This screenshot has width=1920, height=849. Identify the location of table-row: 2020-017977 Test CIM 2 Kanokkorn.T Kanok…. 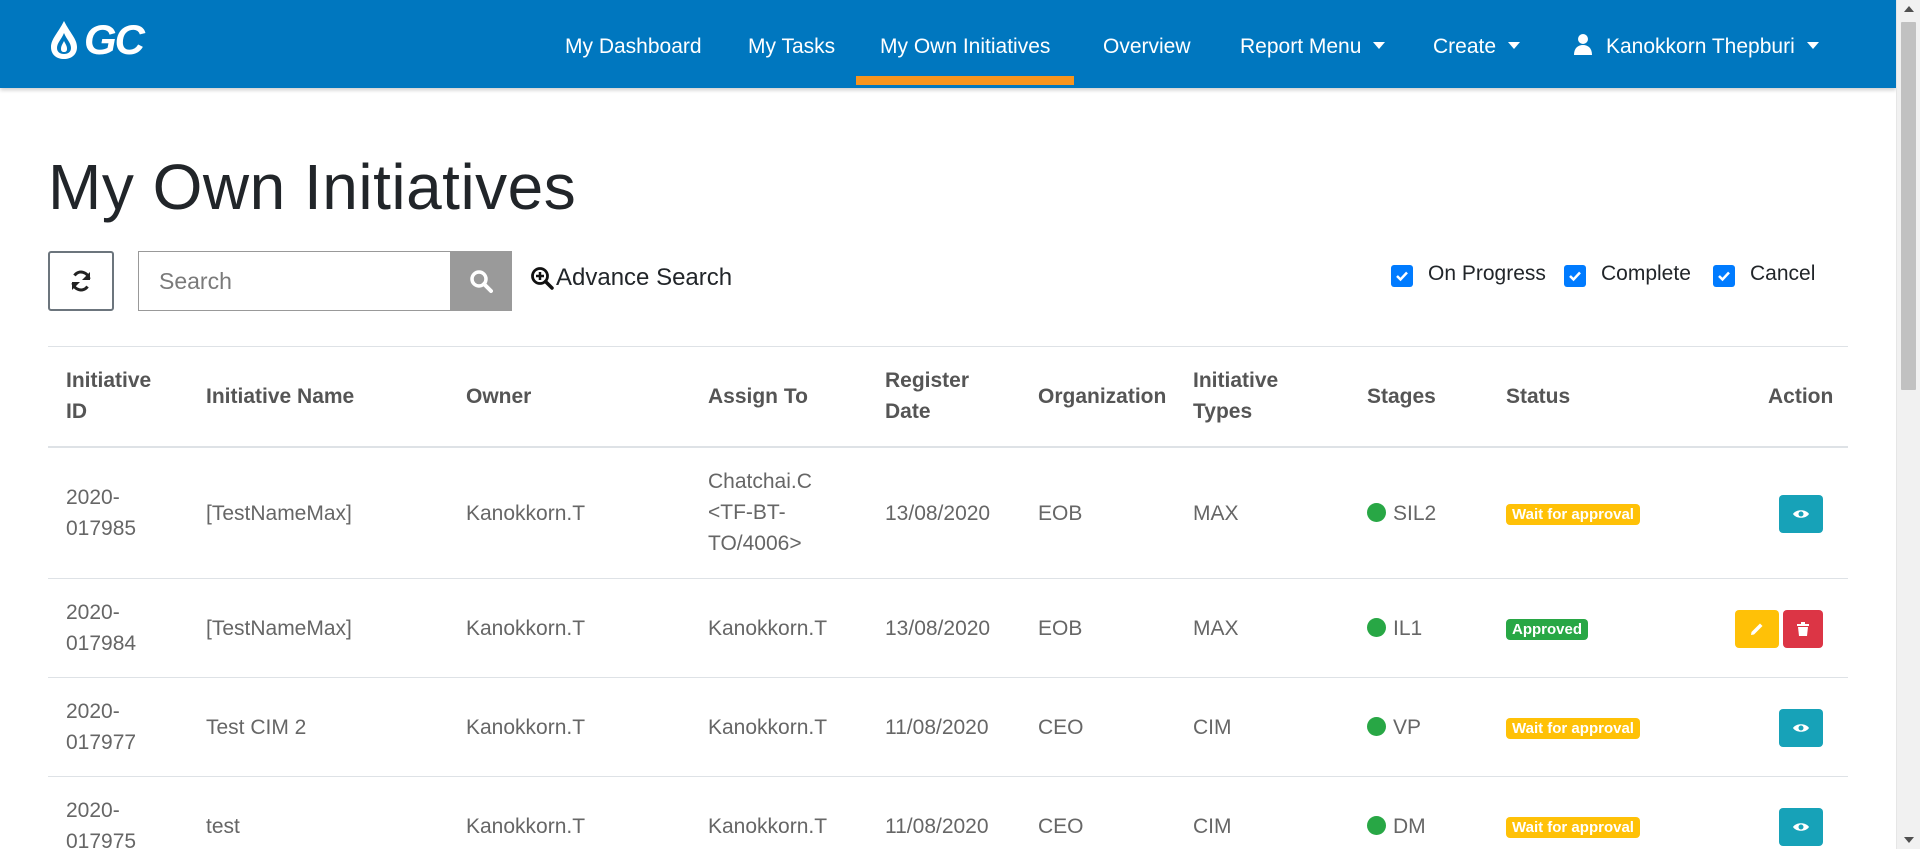
(948, 727).